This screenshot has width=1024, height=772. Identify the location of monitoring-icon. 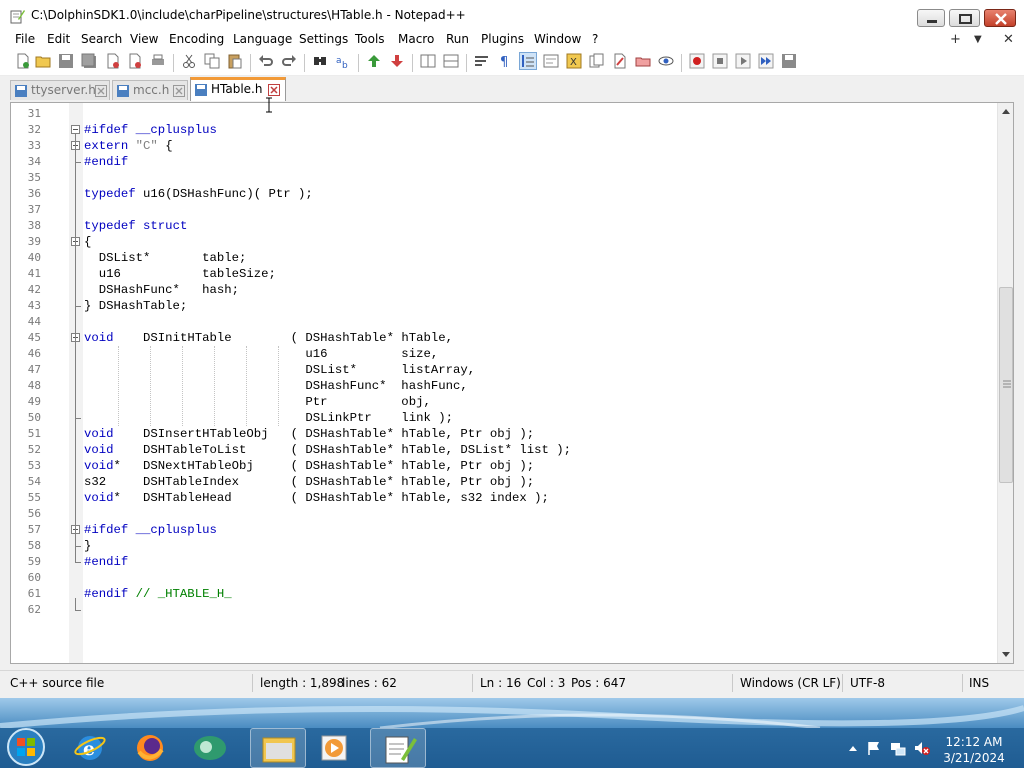
(643, 61).